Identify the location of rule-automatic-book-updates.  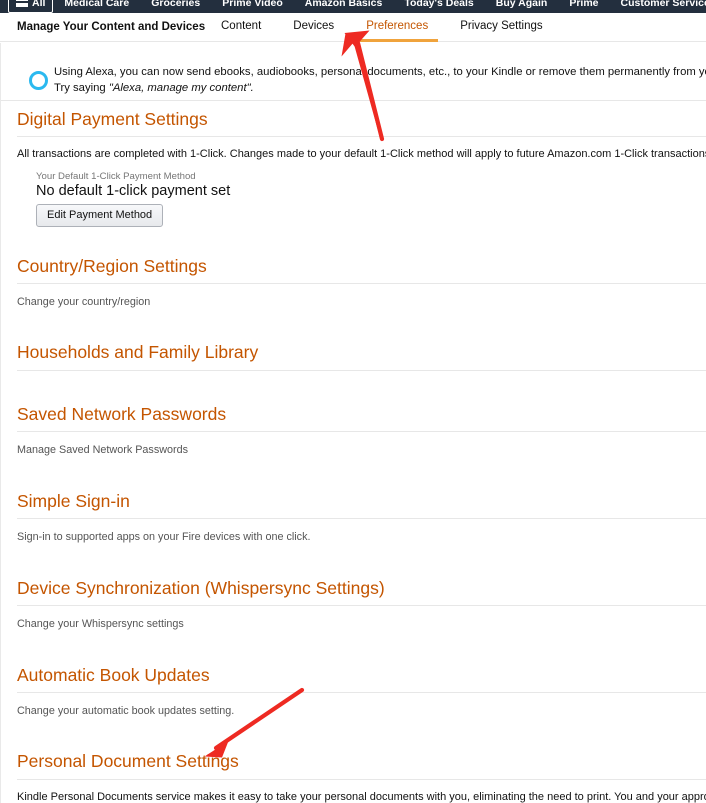
(361, 692).